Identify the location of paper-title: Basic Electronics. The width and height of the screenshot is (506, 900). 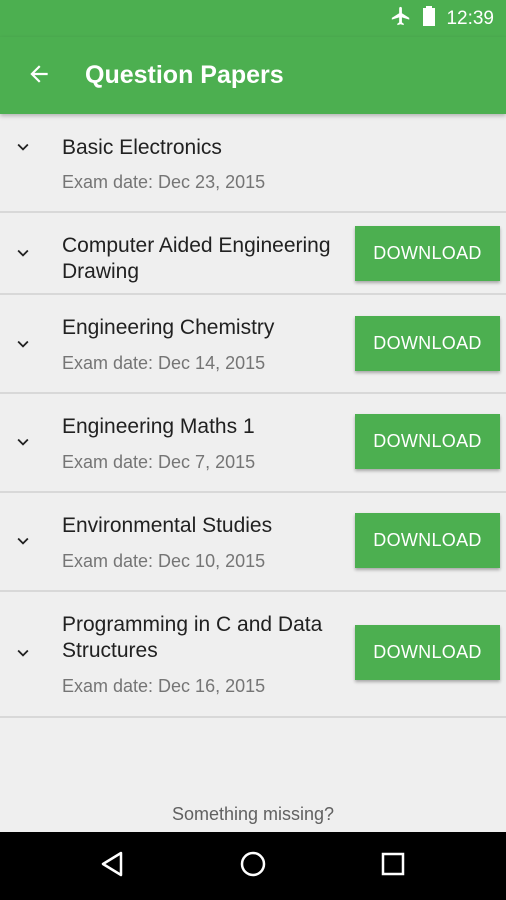
(142, 147).